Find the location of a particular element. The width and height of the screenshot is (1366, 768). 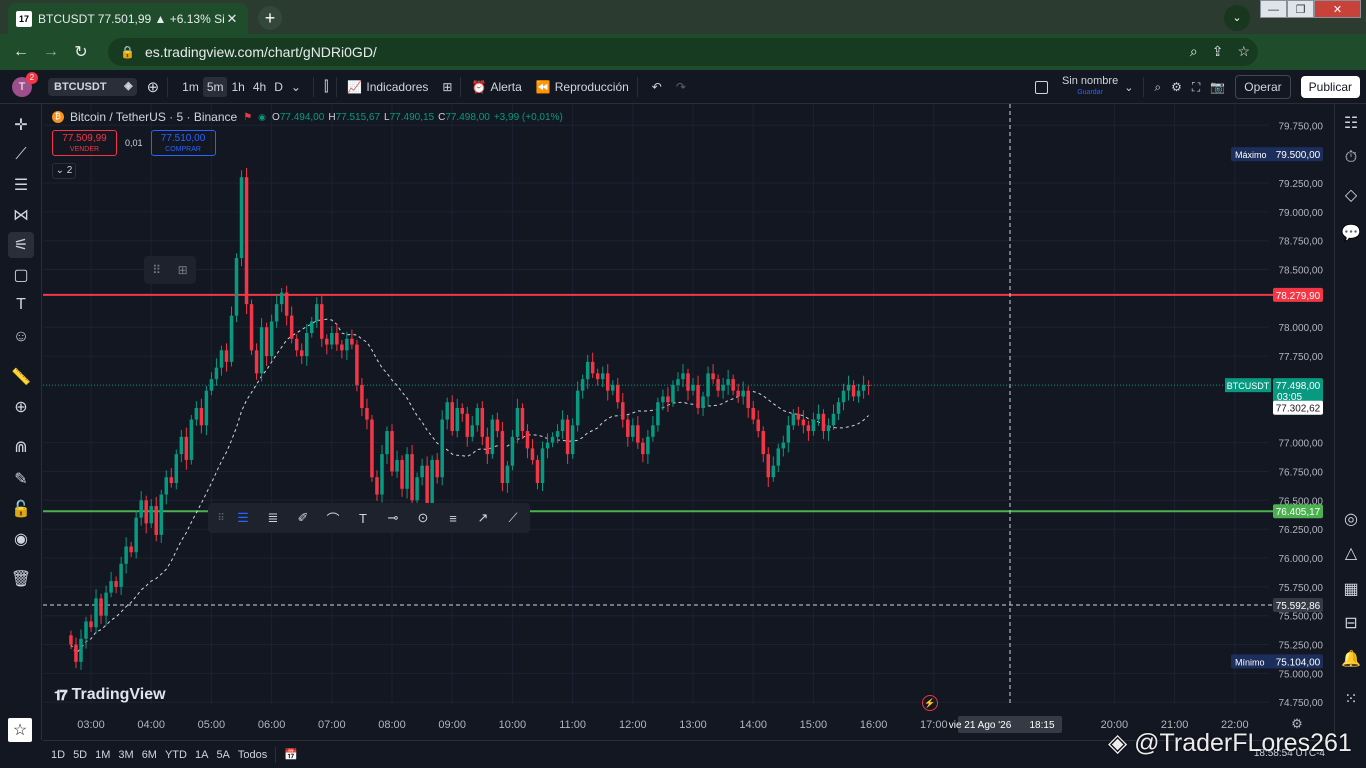

browser-tab: 17 BTCUSDT 77.501,99 ▲ +6.13% Si ✕ is located at coordinates (128, 18).